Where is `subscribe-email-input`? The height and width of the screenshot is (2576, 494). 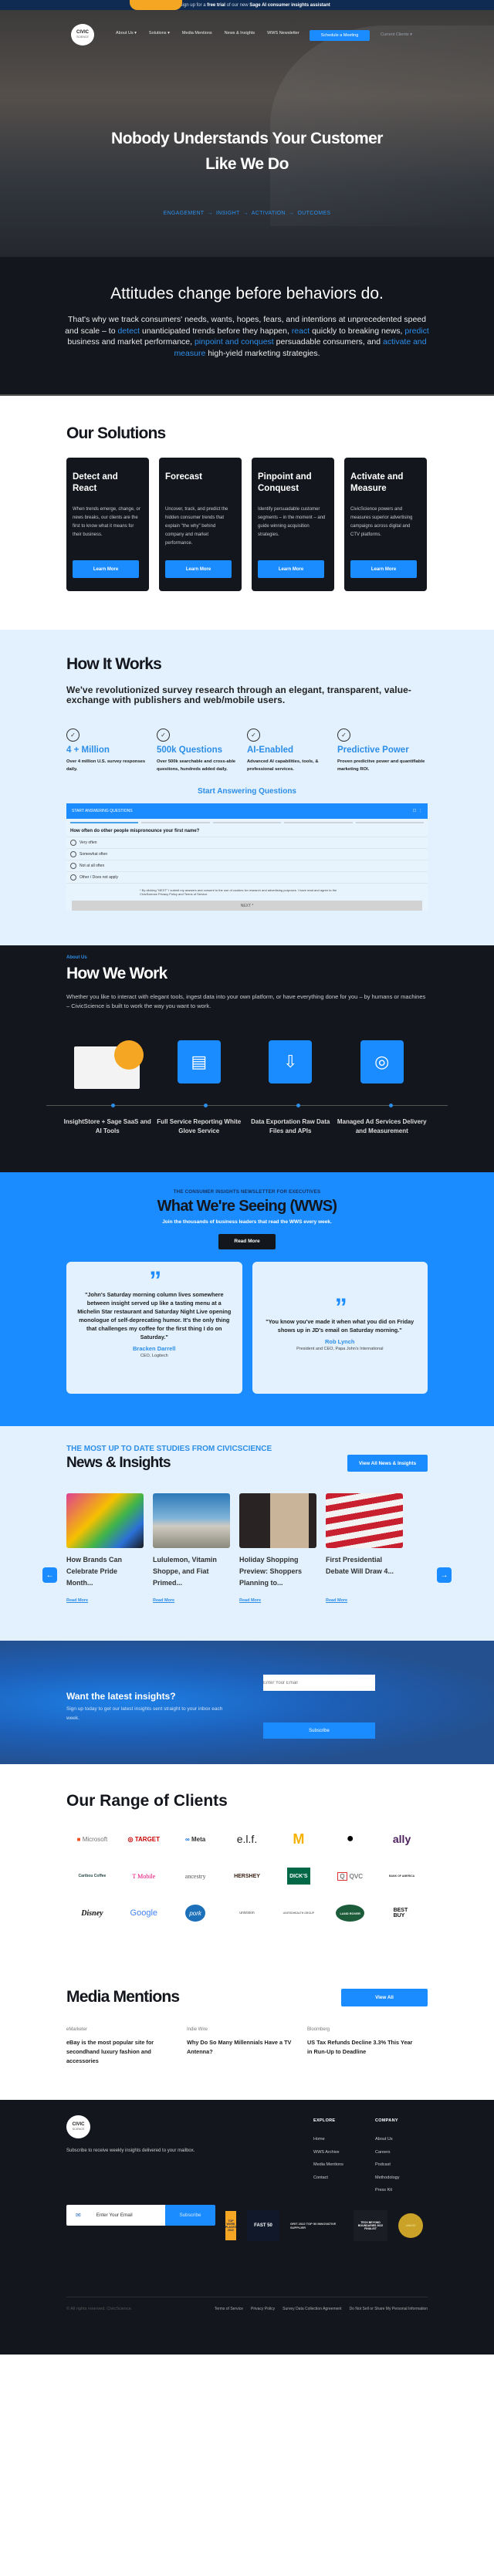 subscribe-email-input is located at coordinates (319, 1683).